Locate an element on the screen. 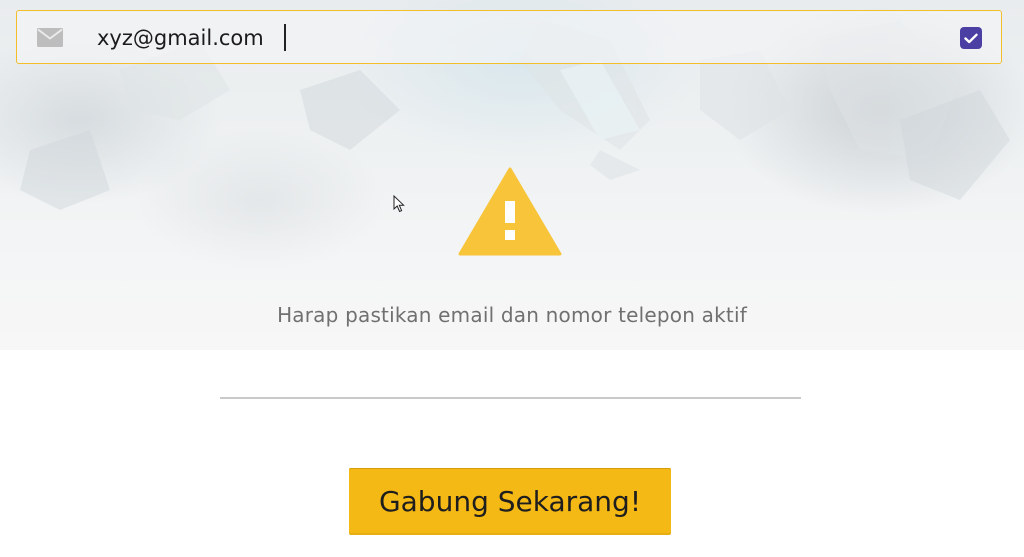 This screenshot has height=557, width=1024. checkmark-icon is located at coordinates (971, 38).